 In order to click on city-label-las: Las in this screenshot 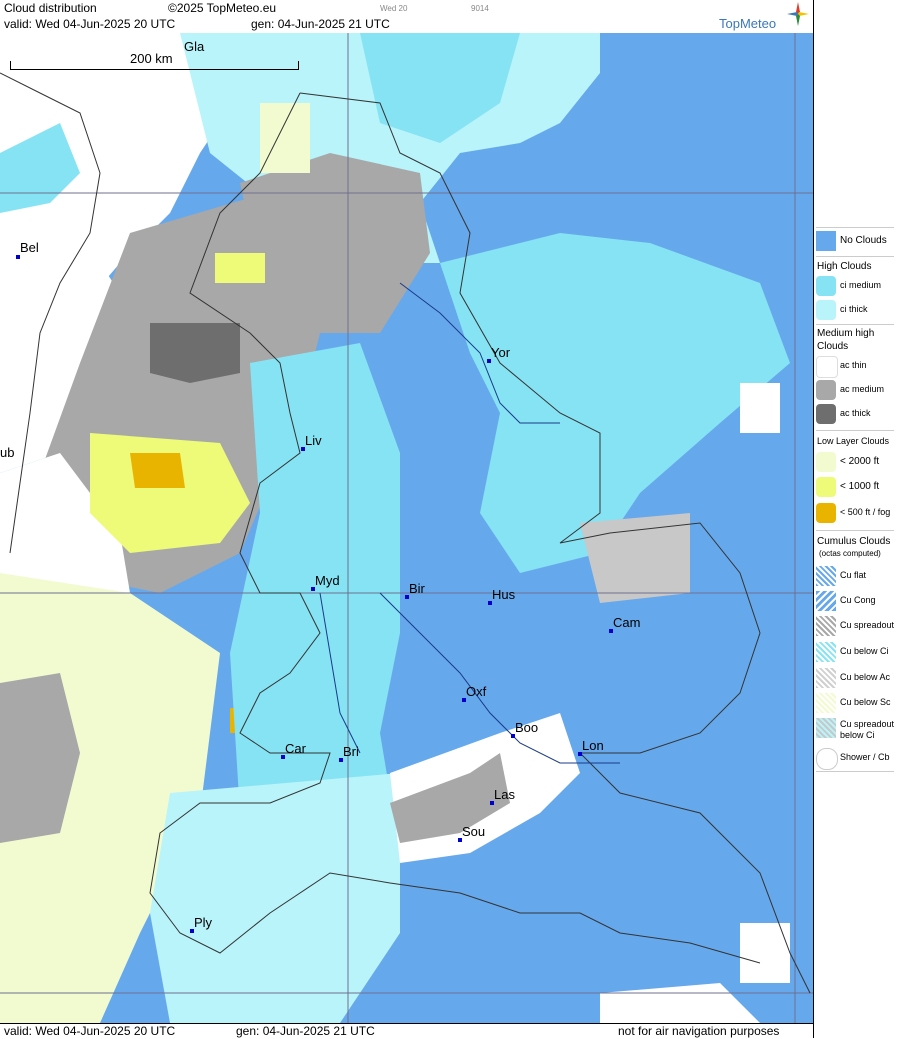, I will do `click(504, 794)`.